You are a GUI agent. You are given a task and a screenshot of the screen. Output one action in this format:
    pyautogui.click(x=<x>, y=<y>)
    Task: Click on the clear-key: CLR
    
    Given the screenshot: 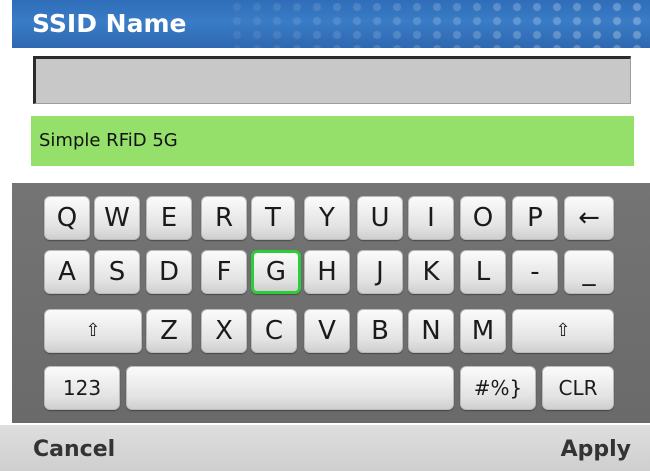 What is the action you would take?
    pyautogui.click(x=578, y=388)
    